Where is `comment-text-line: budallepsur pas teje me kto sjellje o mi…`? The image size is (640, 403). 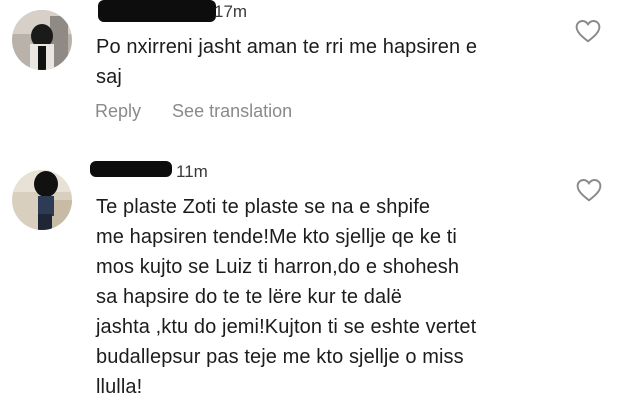 comment-text-line: budallepsur pas teje me kto sjellje o mi… is located at coordinates (280, 357).